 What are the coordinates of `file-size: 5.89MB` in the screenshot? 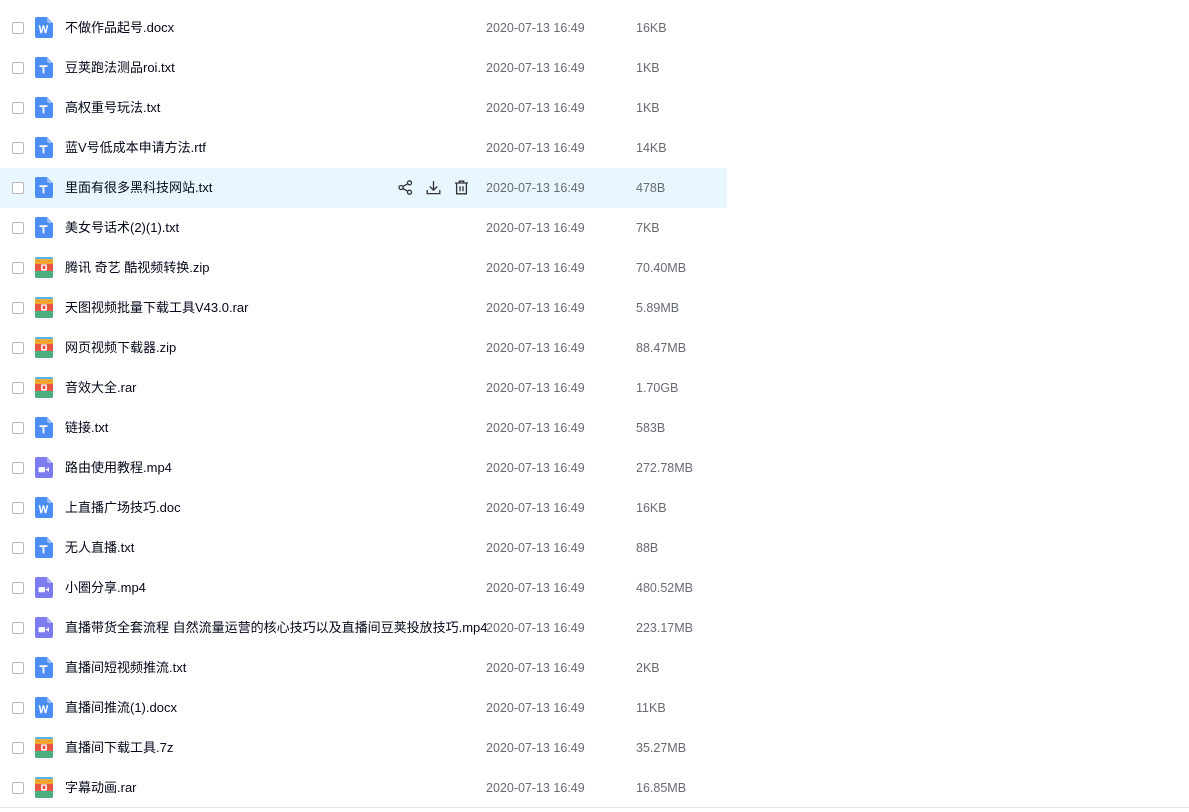 It's located at (658, 308).